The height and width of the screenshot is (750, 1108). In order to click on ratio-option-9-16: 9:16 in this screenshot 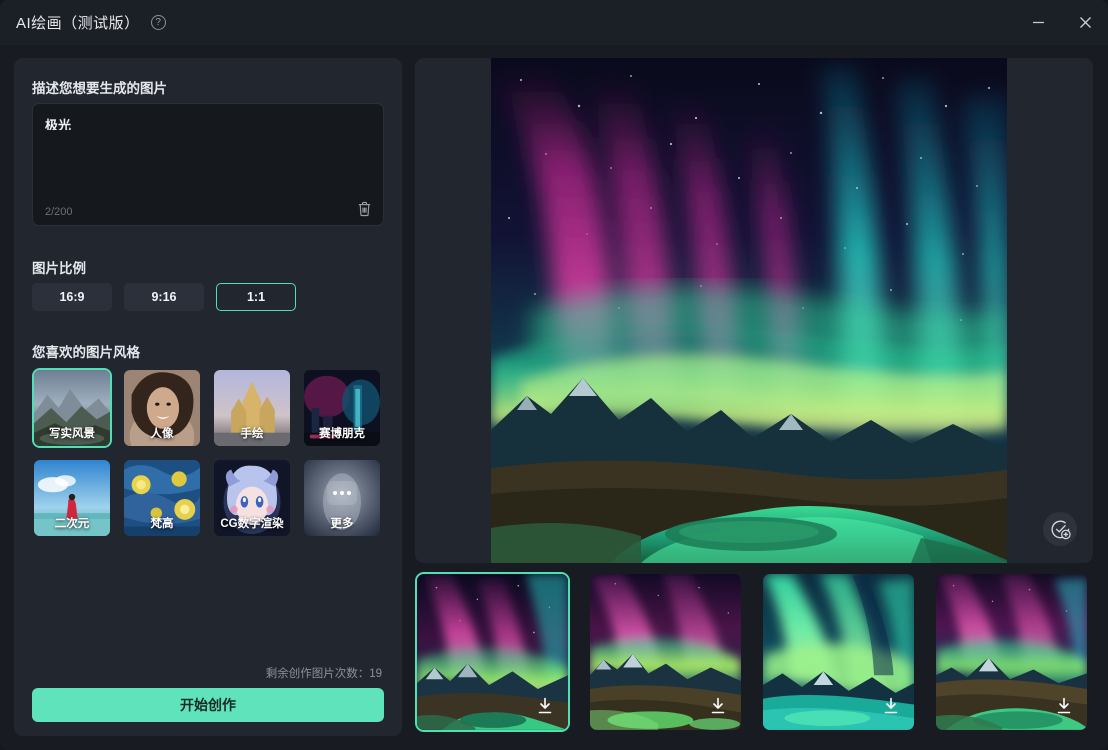, I will do `click(164, 297)`.